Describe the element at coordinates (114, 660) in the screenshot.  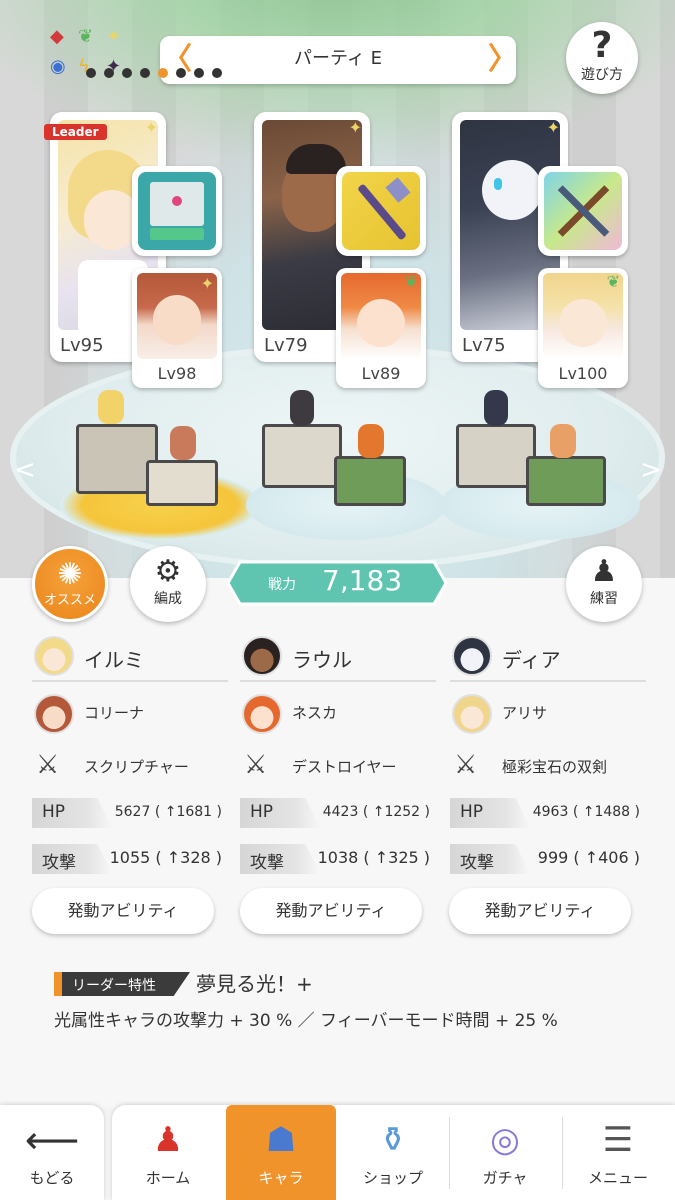
I see `main-member-name: イルミ` at that location.